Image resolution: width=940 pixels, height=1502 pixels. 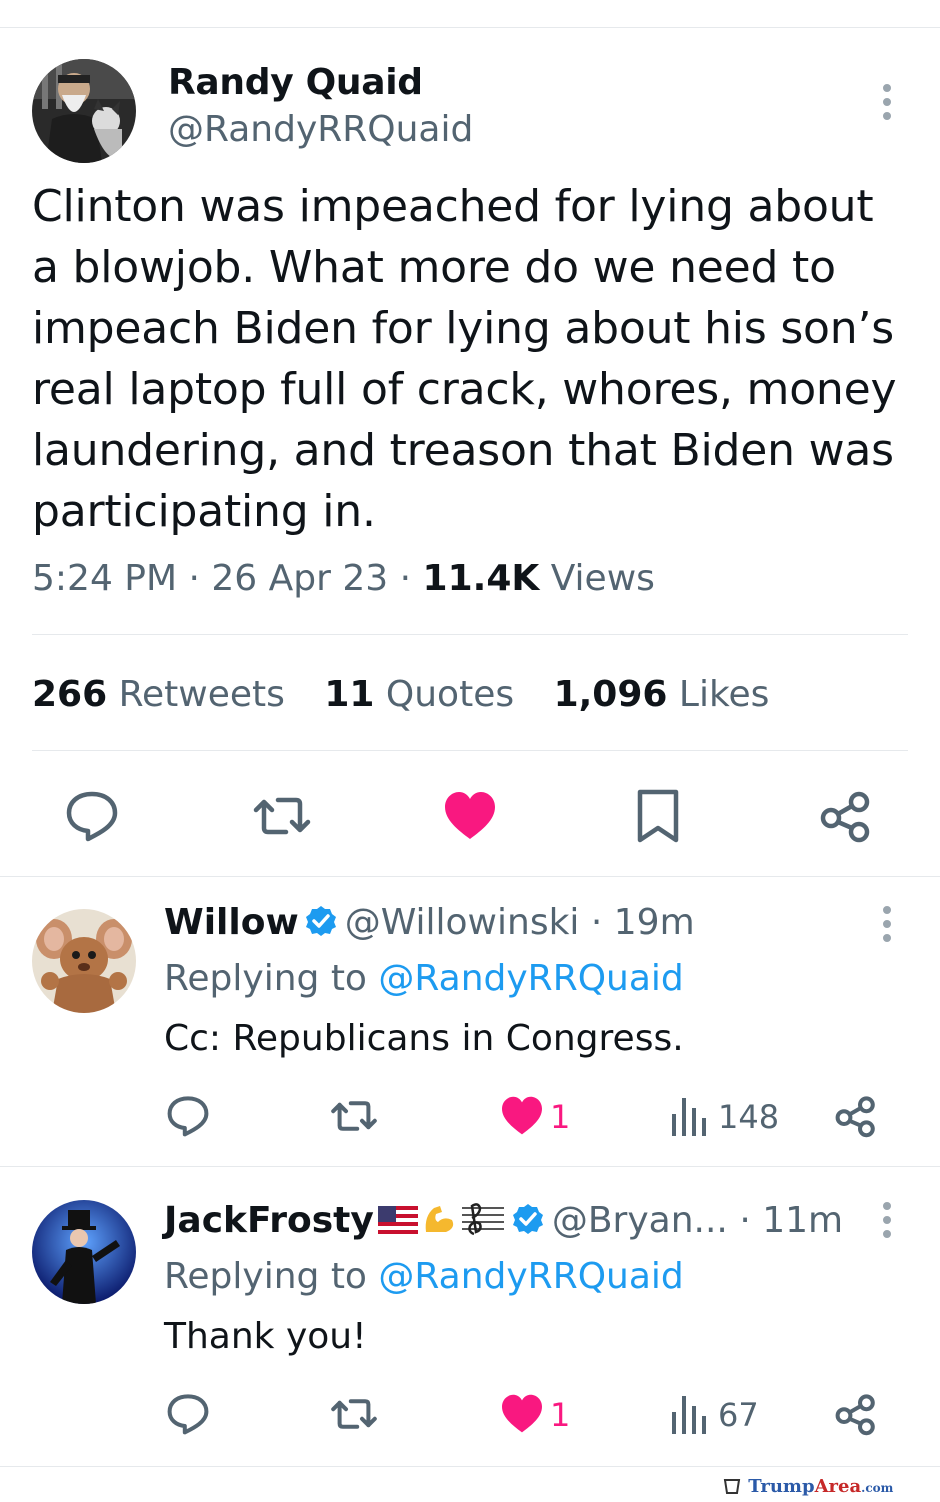 What do you see at coordinates (481, 578) in the screenshot?
I see `views-count: 11.4K` at bounding box center [481, 578].